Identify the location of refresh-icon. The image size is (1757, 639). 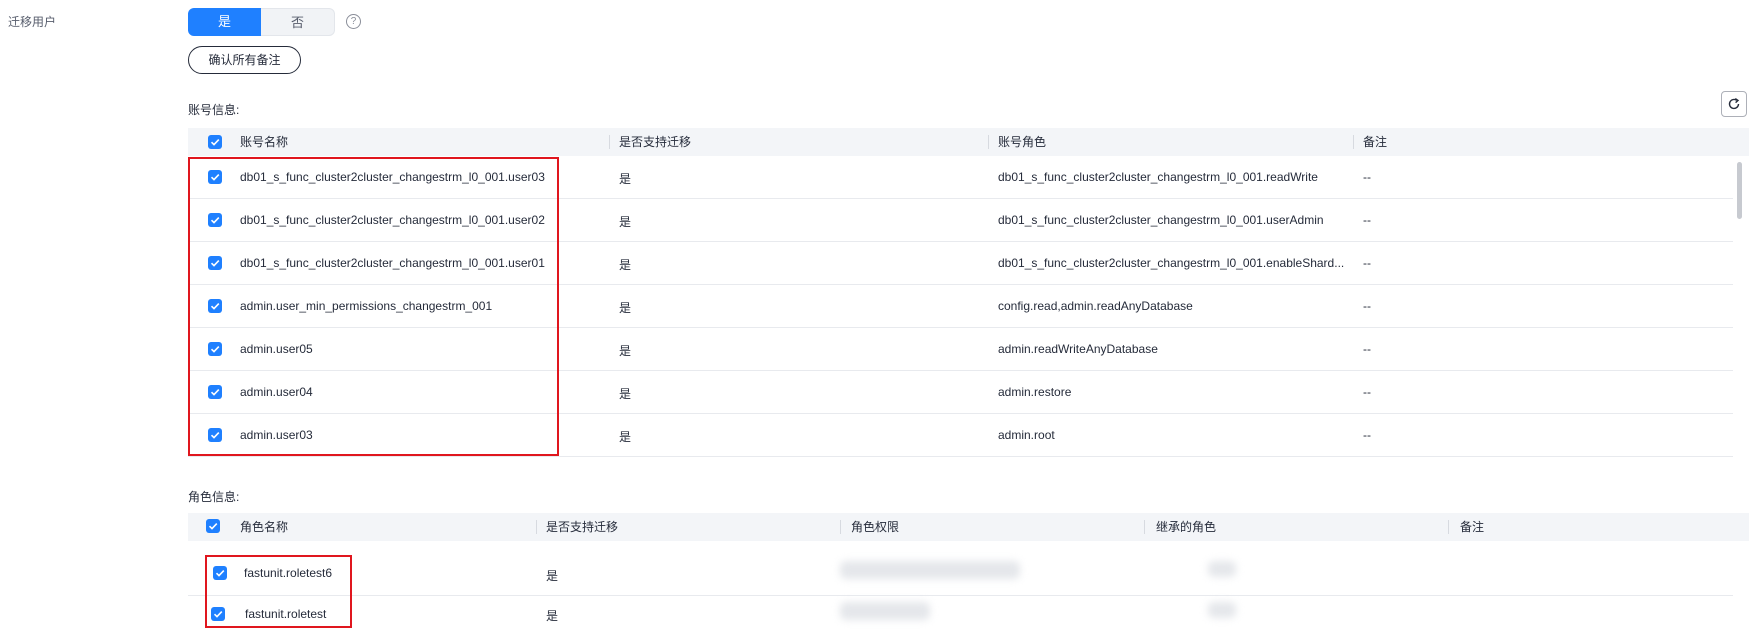
(1734, 104).